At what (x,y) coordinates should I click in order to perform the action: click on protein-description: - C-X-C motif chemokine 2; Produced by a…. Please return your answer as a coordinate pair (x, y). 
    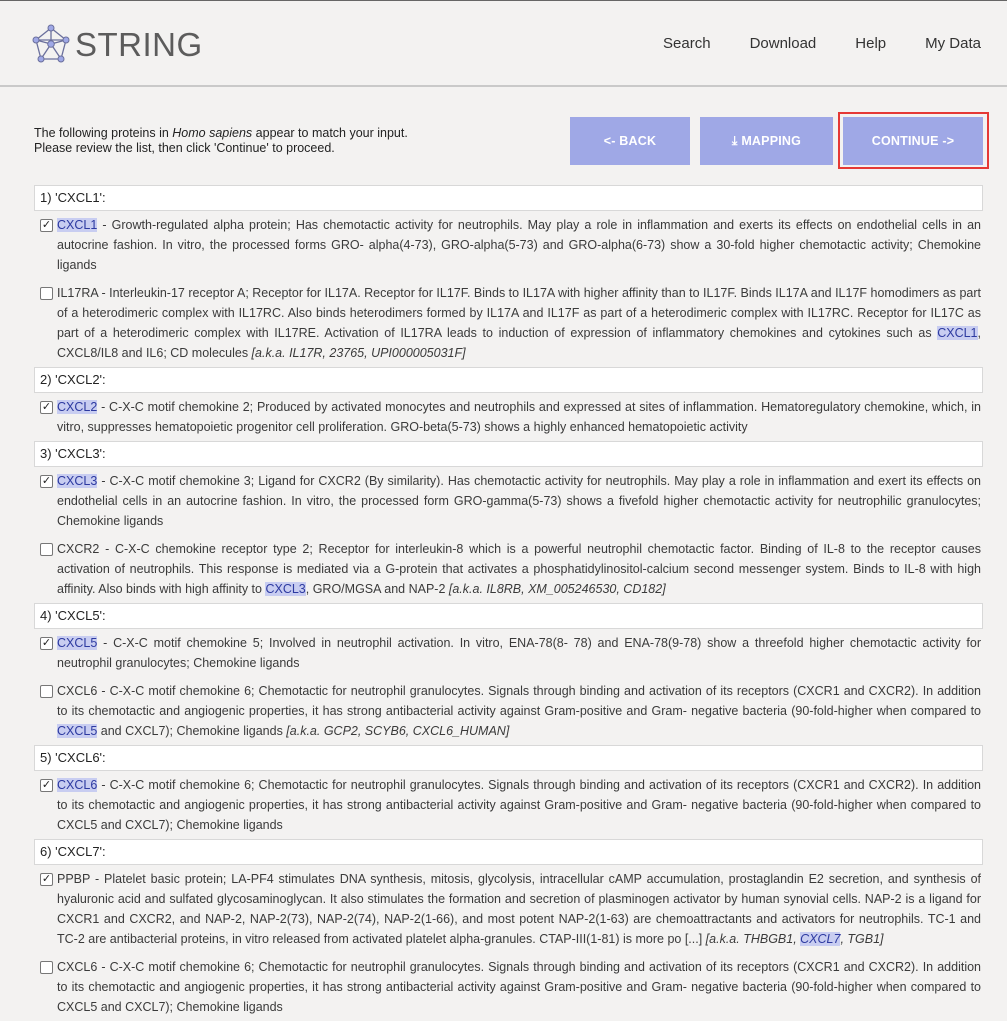
    Looking at the image, I should click on (519, 417).